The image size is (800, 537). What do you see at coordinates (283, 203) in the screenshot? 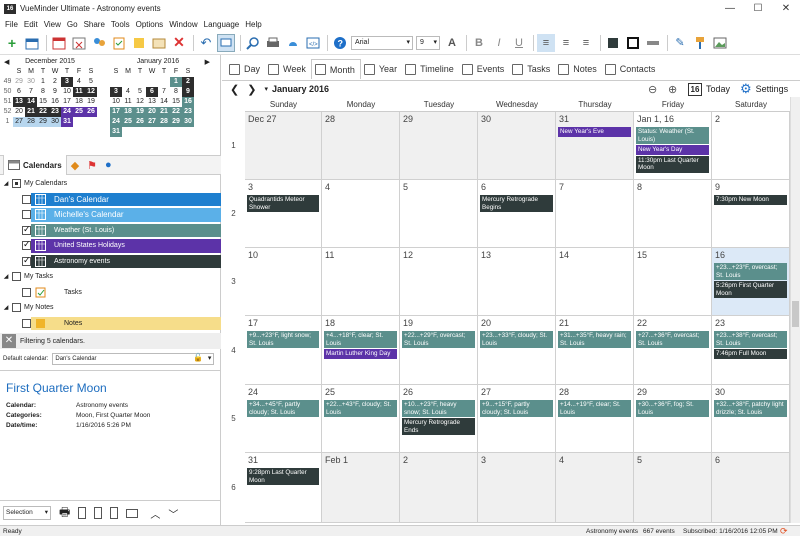
I see `calendar-event: Quadrantids Meteor Shower` at bounding box center [283, 203].